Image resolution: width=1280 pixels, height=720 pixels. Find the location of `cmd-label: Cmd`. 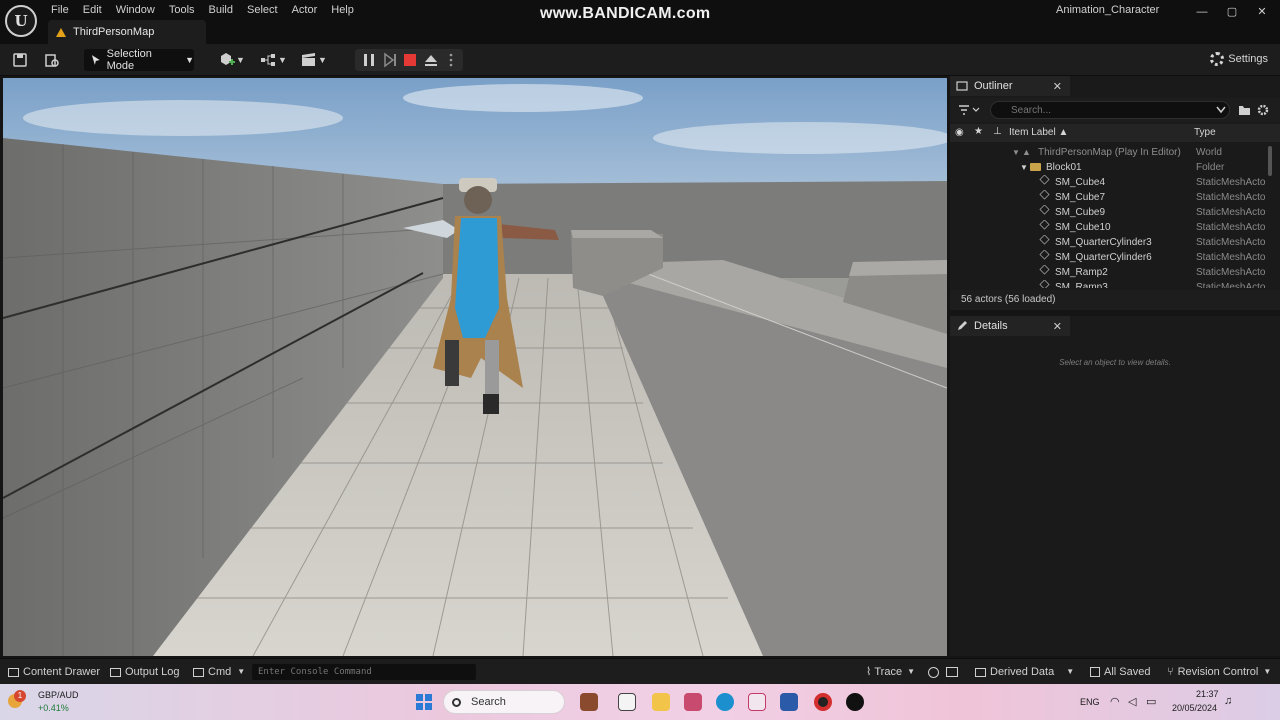

cmd-label: Cmd is located at coordinates (220, 672).